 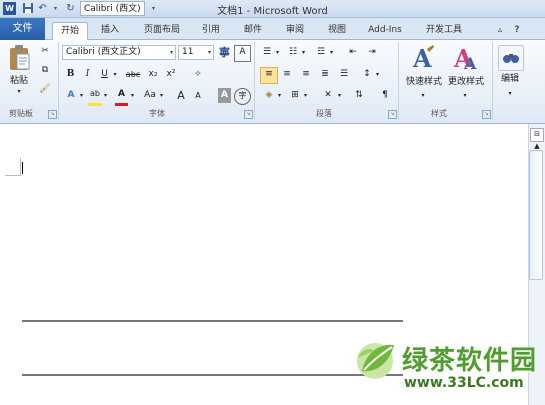 What do you see at coordinates (295, 95) in the screenshot?
I see `borders-icon: ⊞` at bounding box center [295, 95].